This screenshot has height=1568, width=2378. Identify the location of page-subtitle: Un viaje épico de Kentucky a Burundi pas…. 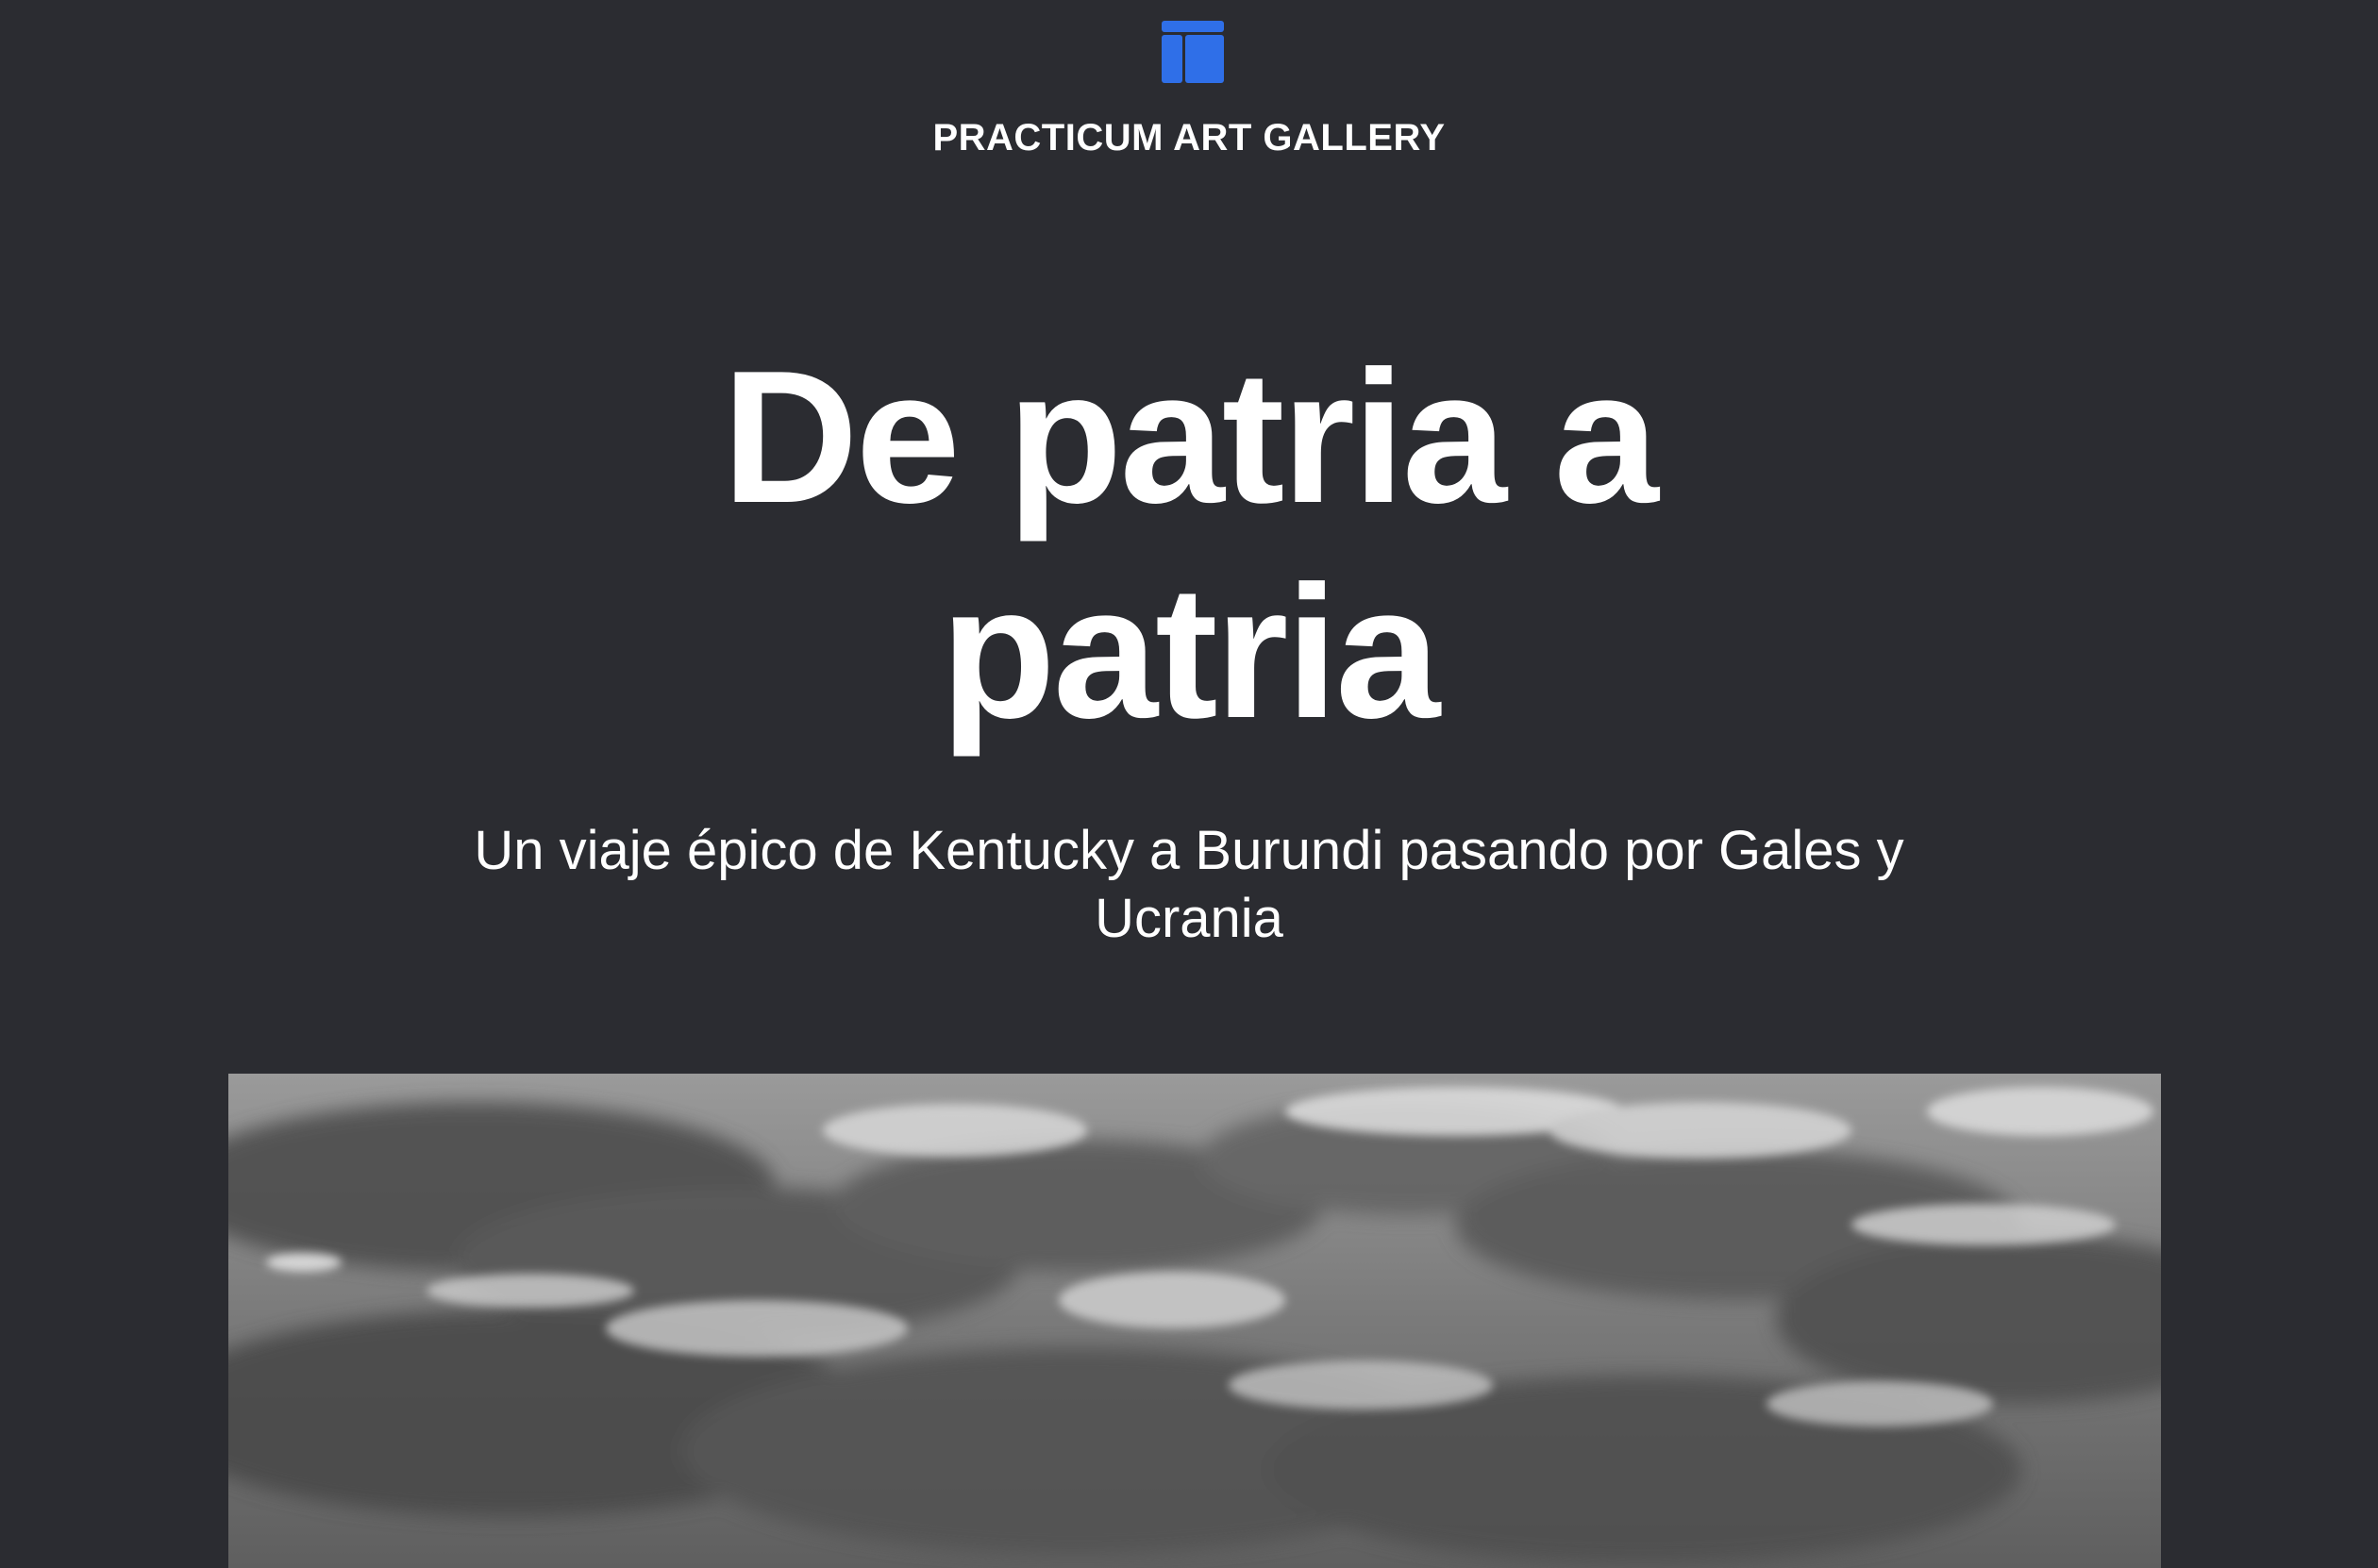
(1189, 884).